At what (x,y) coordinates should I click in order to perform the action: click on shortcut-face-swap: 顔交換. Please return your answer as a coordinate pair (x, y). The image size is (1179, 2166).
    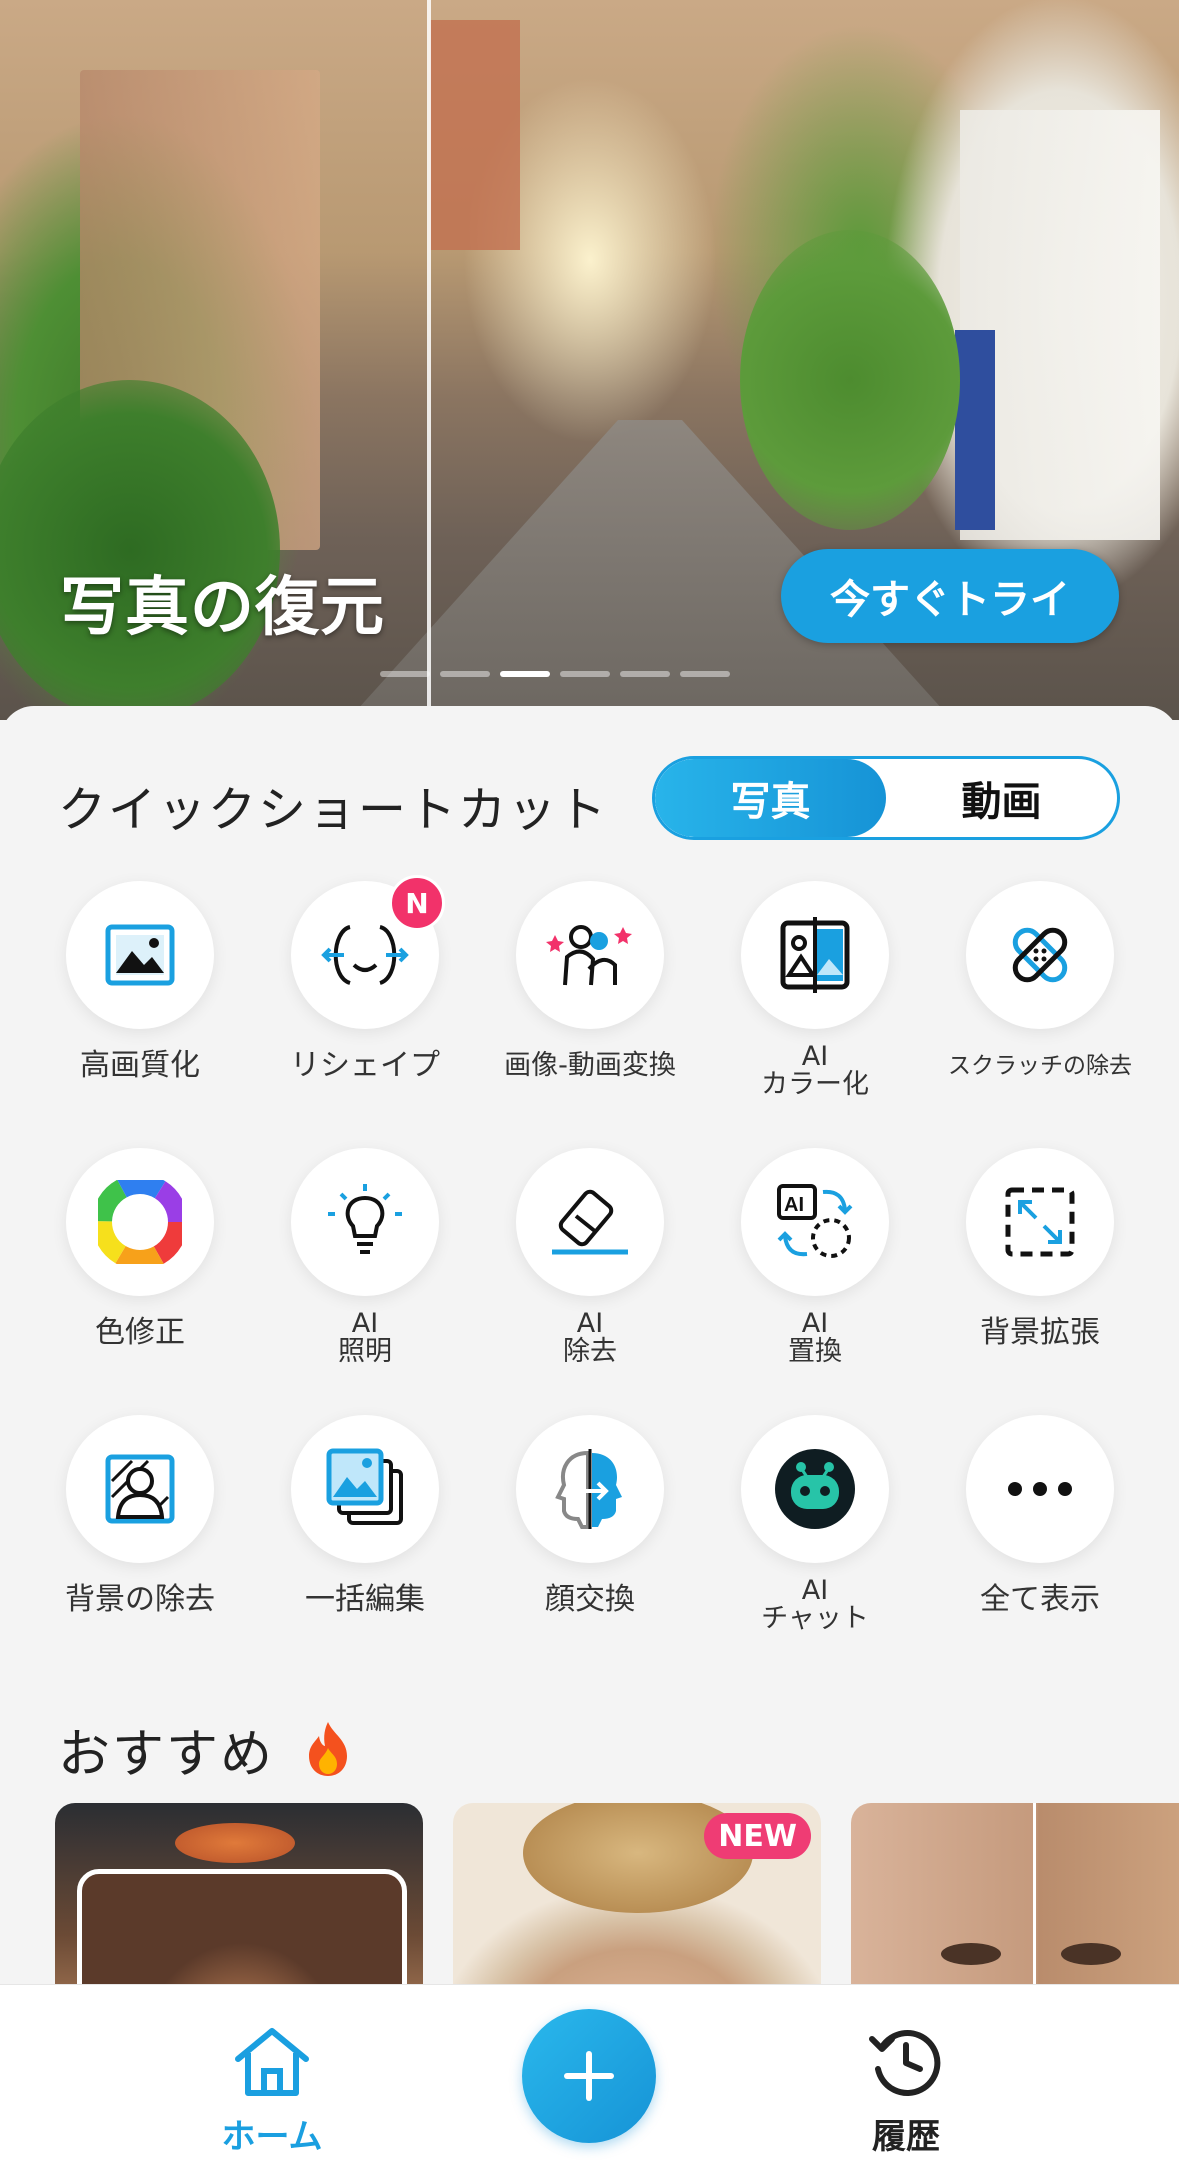
    Looking at the image, I should click on (590, 1515).